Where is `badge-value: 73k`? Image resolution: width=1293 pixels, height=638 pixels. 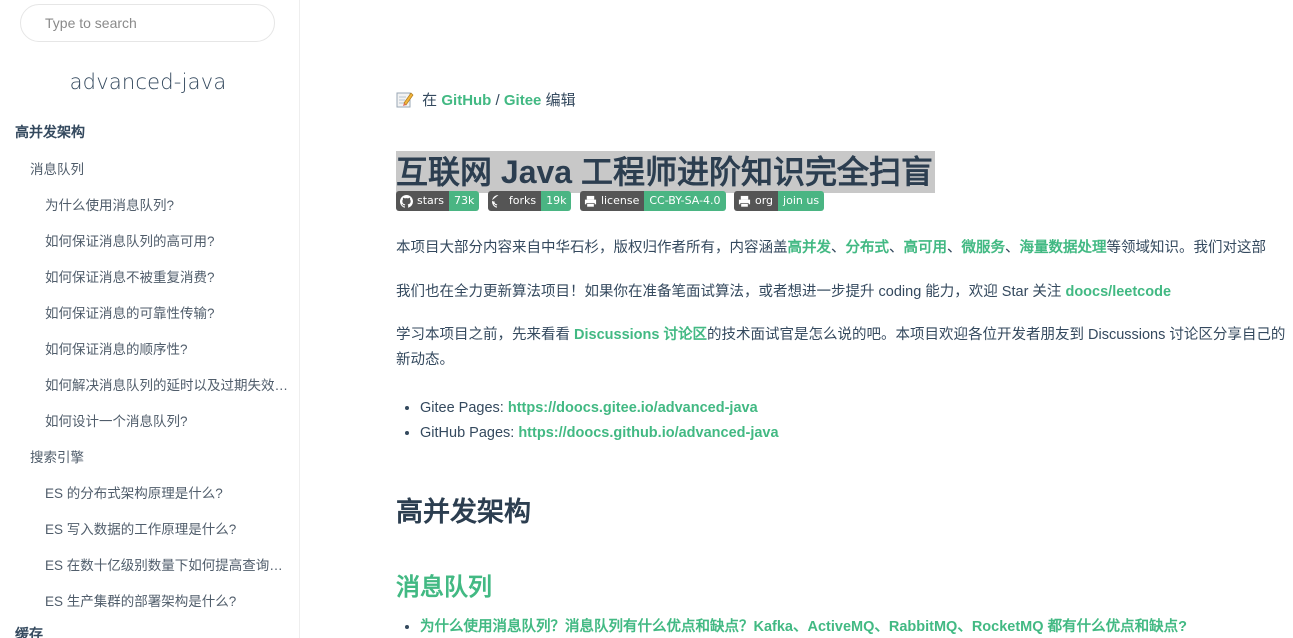
badge-value: 73k is located at coordinates (464, 201).